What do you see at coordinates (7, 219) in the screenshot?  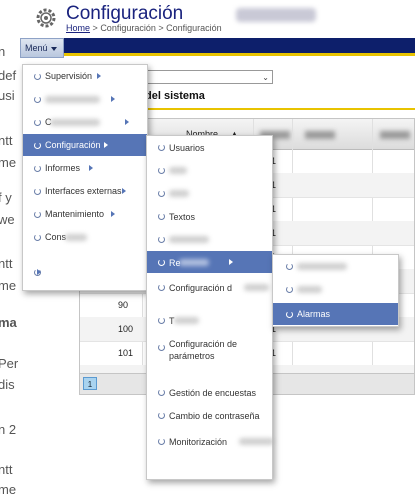 I see `bg-text: we` at bounding box center [7, 219].